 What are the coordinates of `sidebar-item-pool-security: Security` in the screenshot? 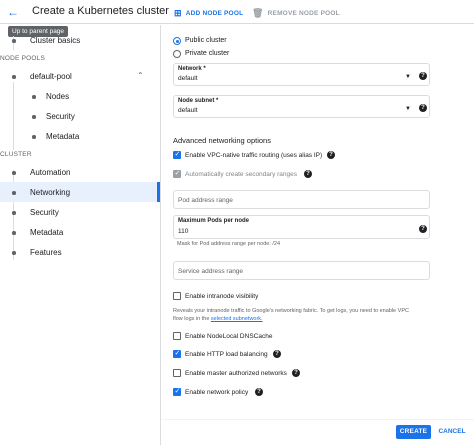 It's located at (60, 116).